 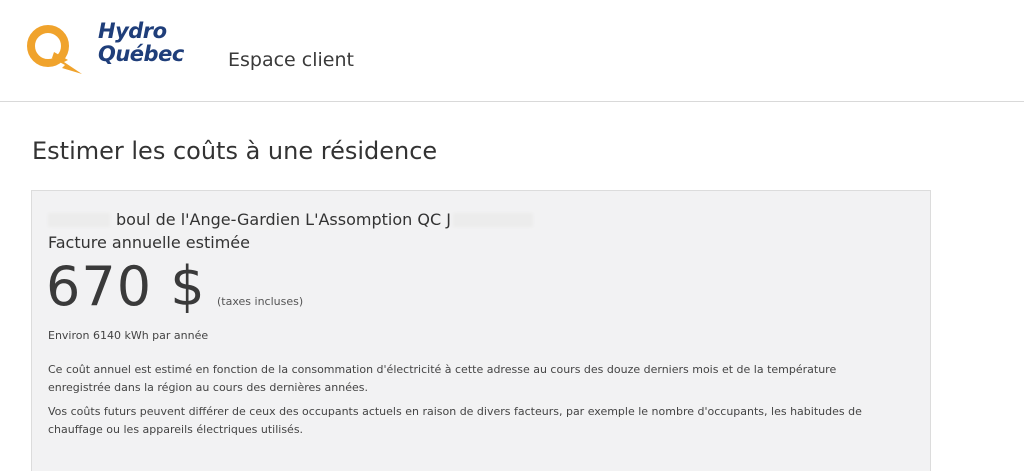 I want to click on annual-bill-label: Facture annuelle estimée, so click(x=149, y=242).